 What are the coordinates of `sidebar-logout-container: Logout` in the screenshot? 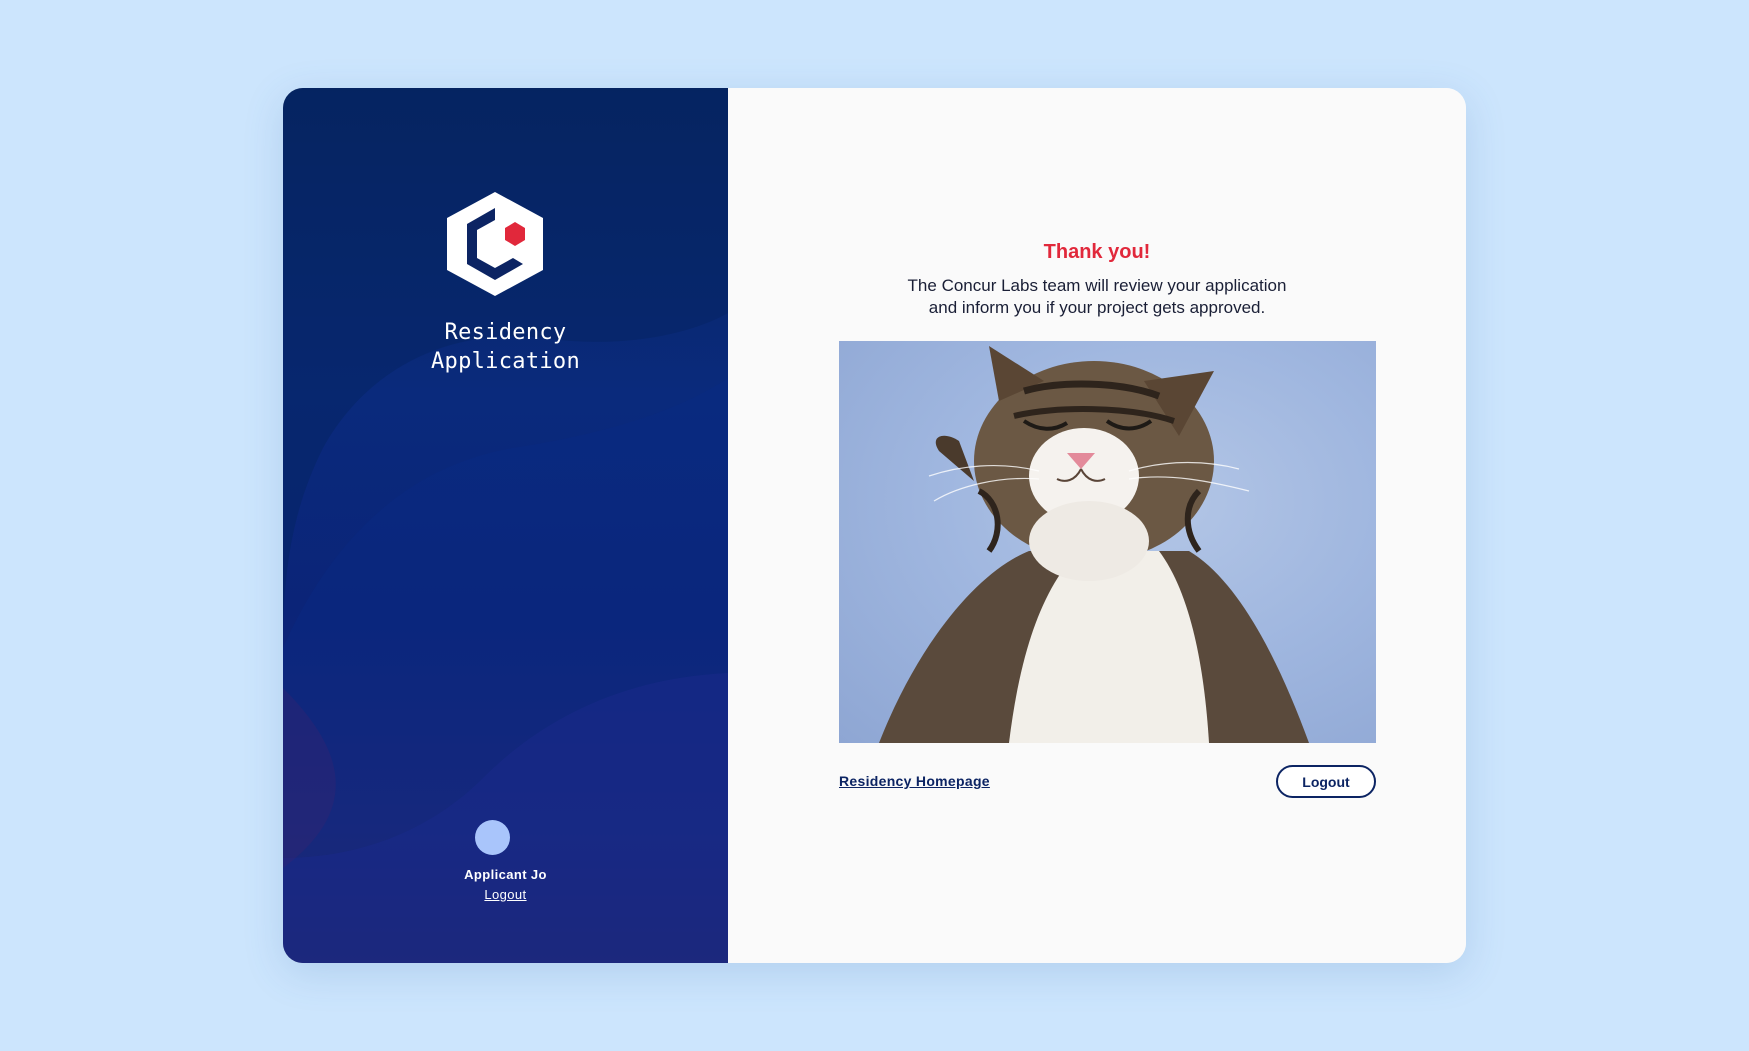 It's located at (505, 895).